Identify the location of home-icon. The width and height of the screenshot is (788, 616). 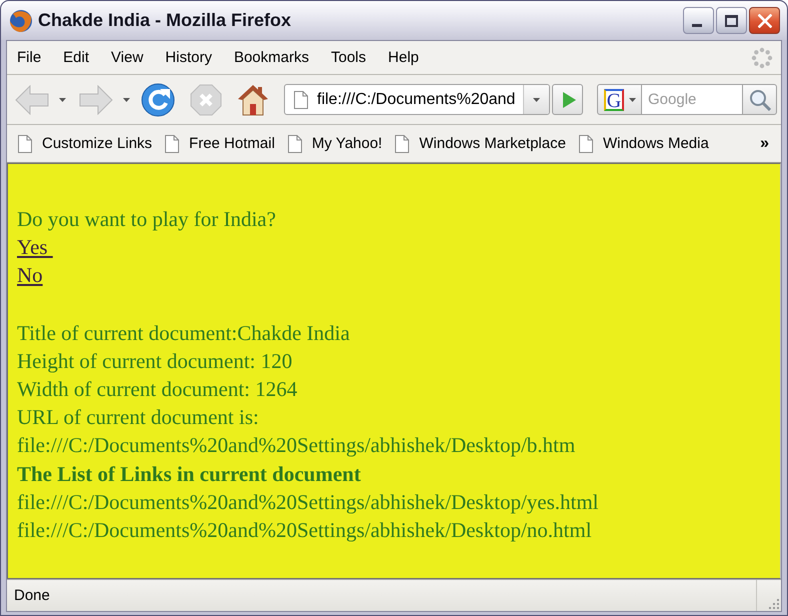
(253, 100).